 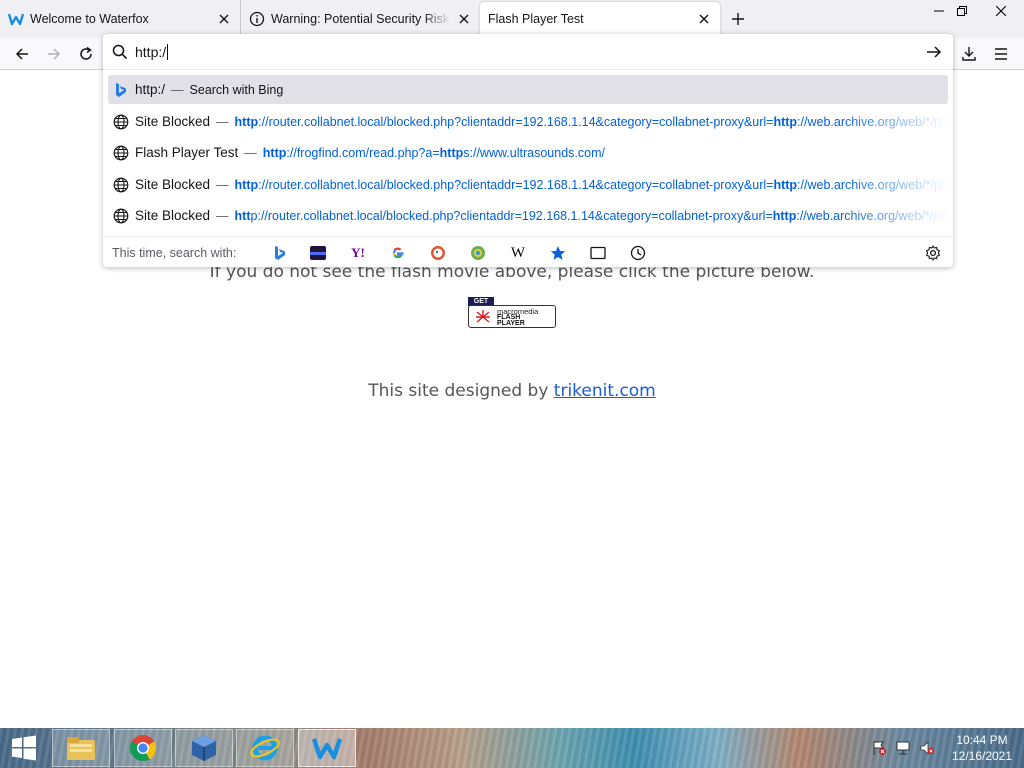 I want to click on tab-title: Flash Player Test, so click(x=536, y=19).